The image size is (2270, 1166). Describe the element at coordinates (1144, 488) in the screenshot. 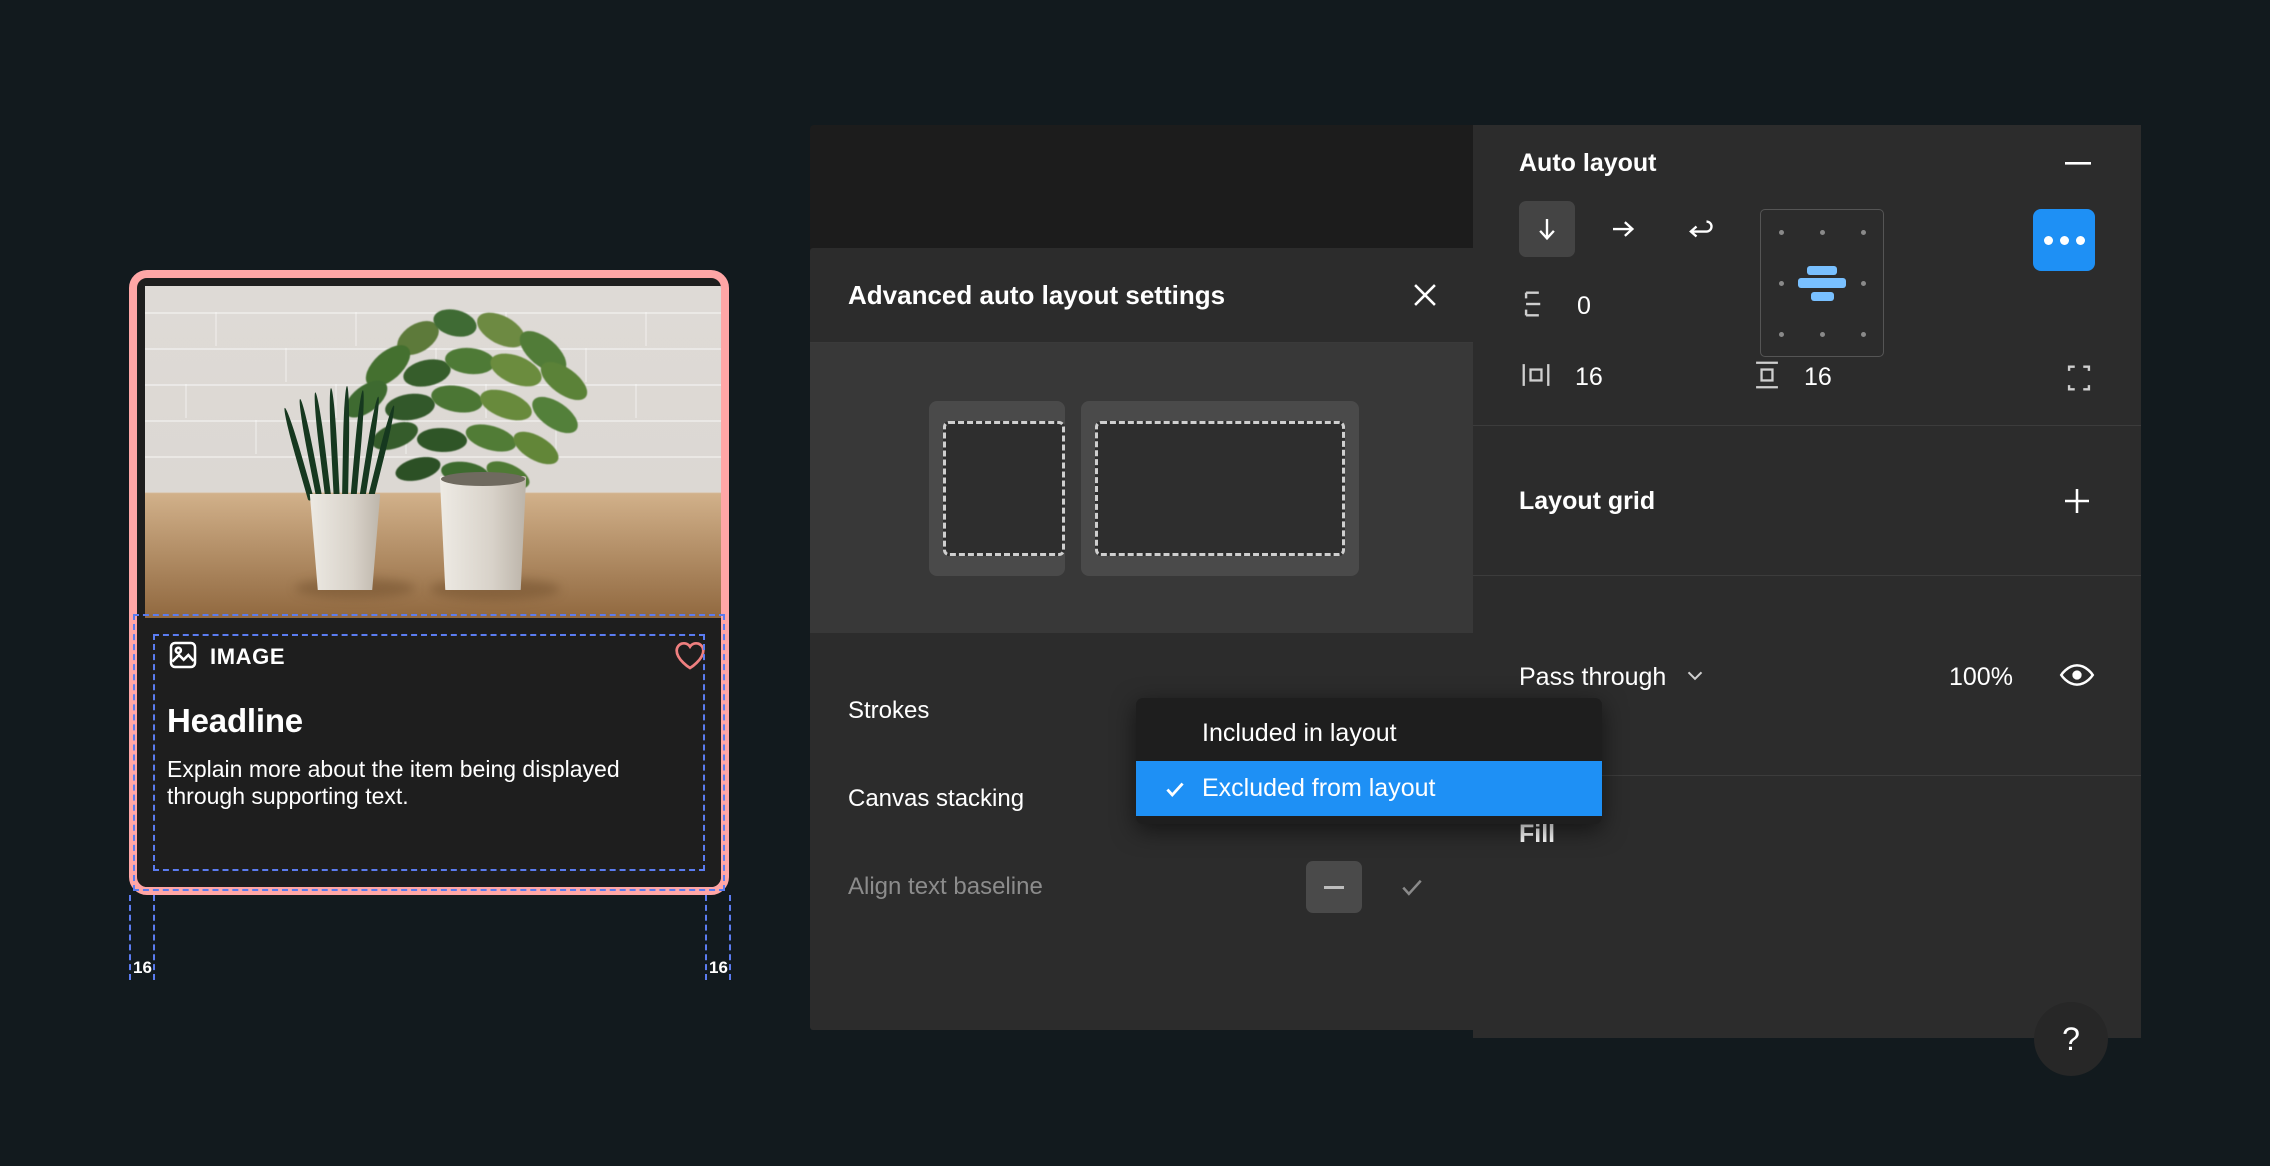

I see `modal-preview-illustration` at that location.